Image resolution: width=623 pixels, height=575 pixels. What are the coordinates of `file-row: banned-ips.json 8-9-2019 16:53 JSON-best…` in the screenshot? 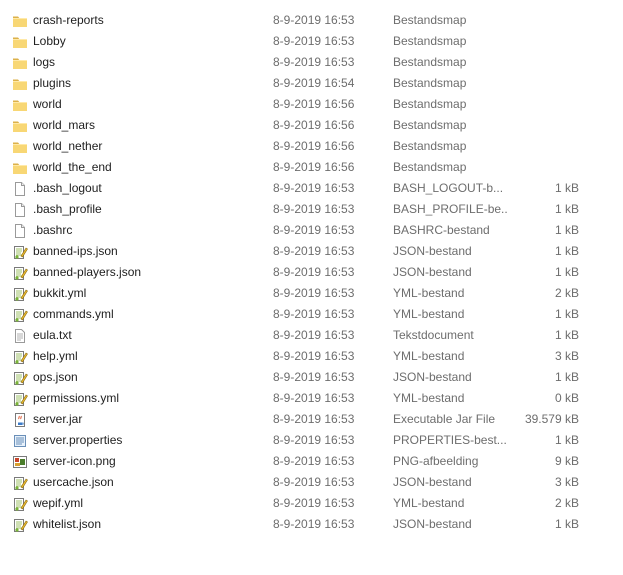 It's located at (311, 251).